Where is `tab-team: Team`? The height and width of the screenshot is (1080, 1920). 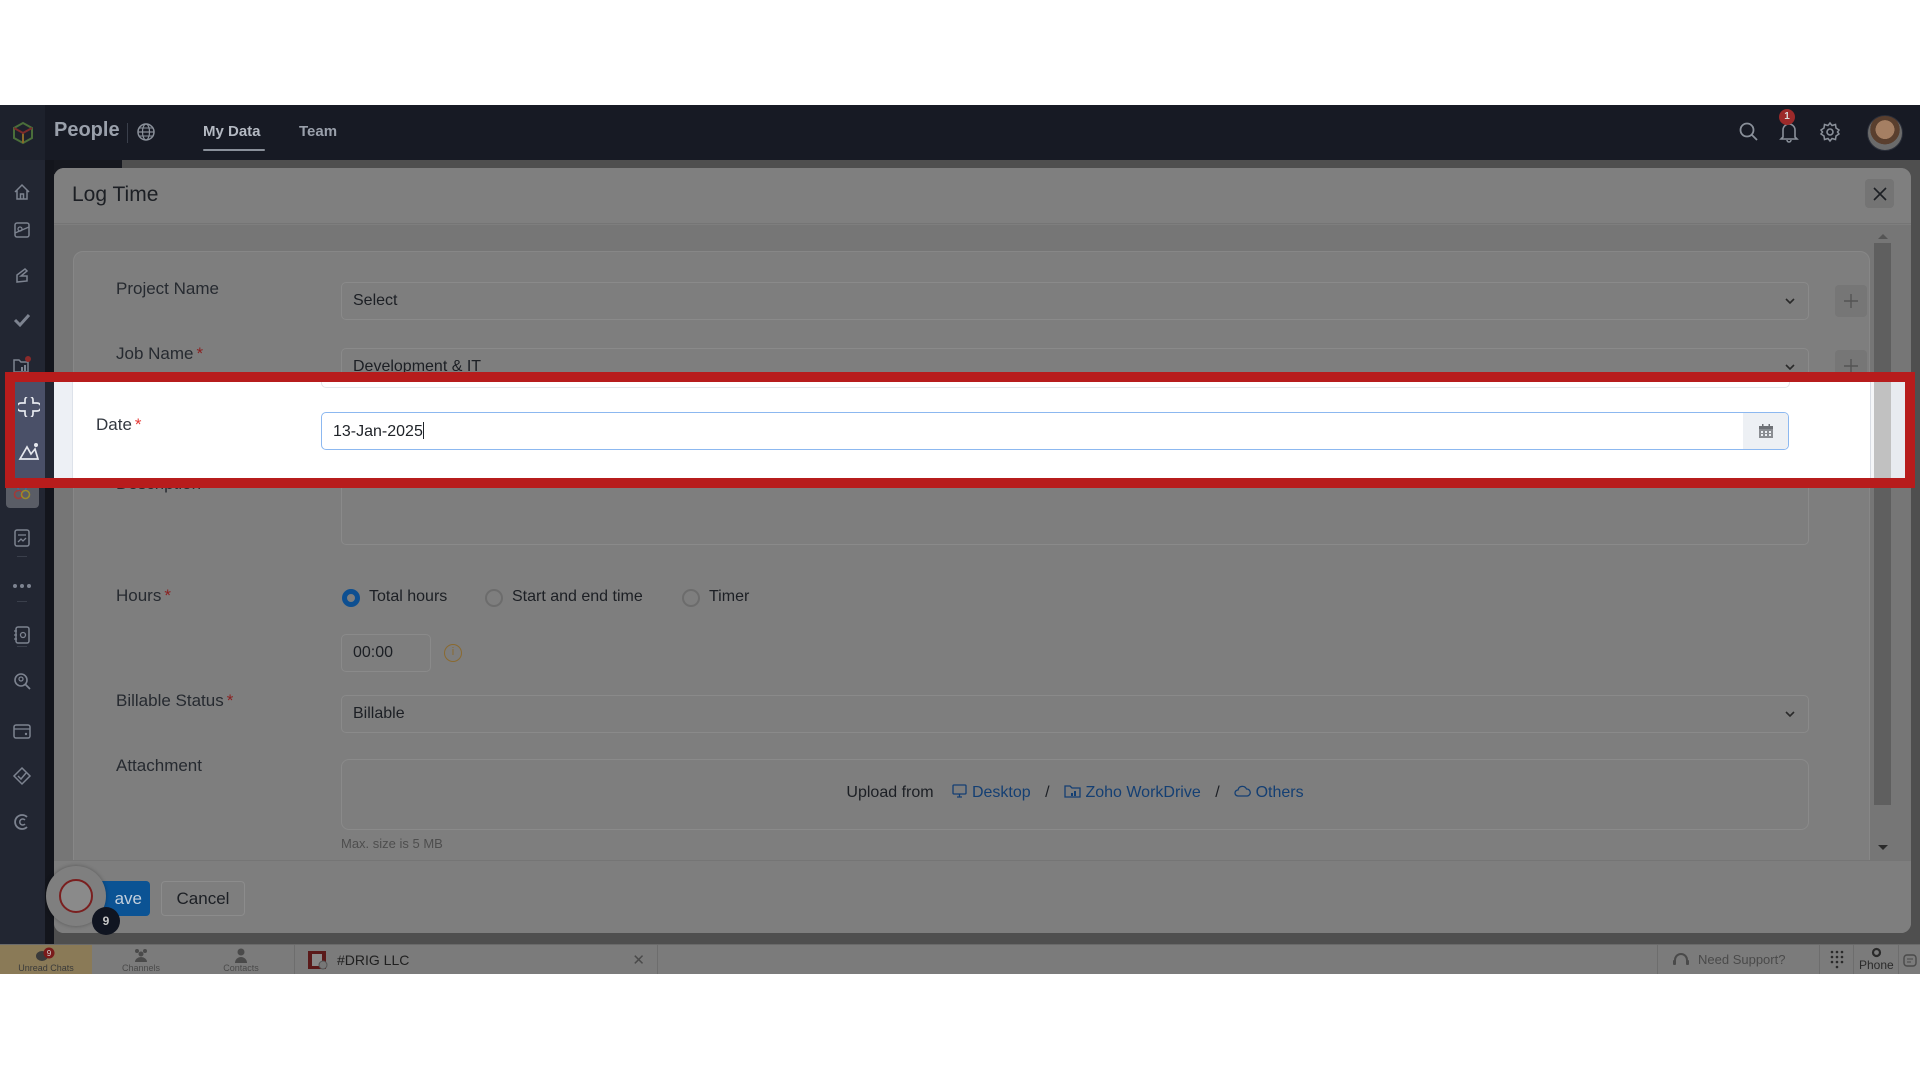 tab-team: Team is located at coordinates (318, 131).